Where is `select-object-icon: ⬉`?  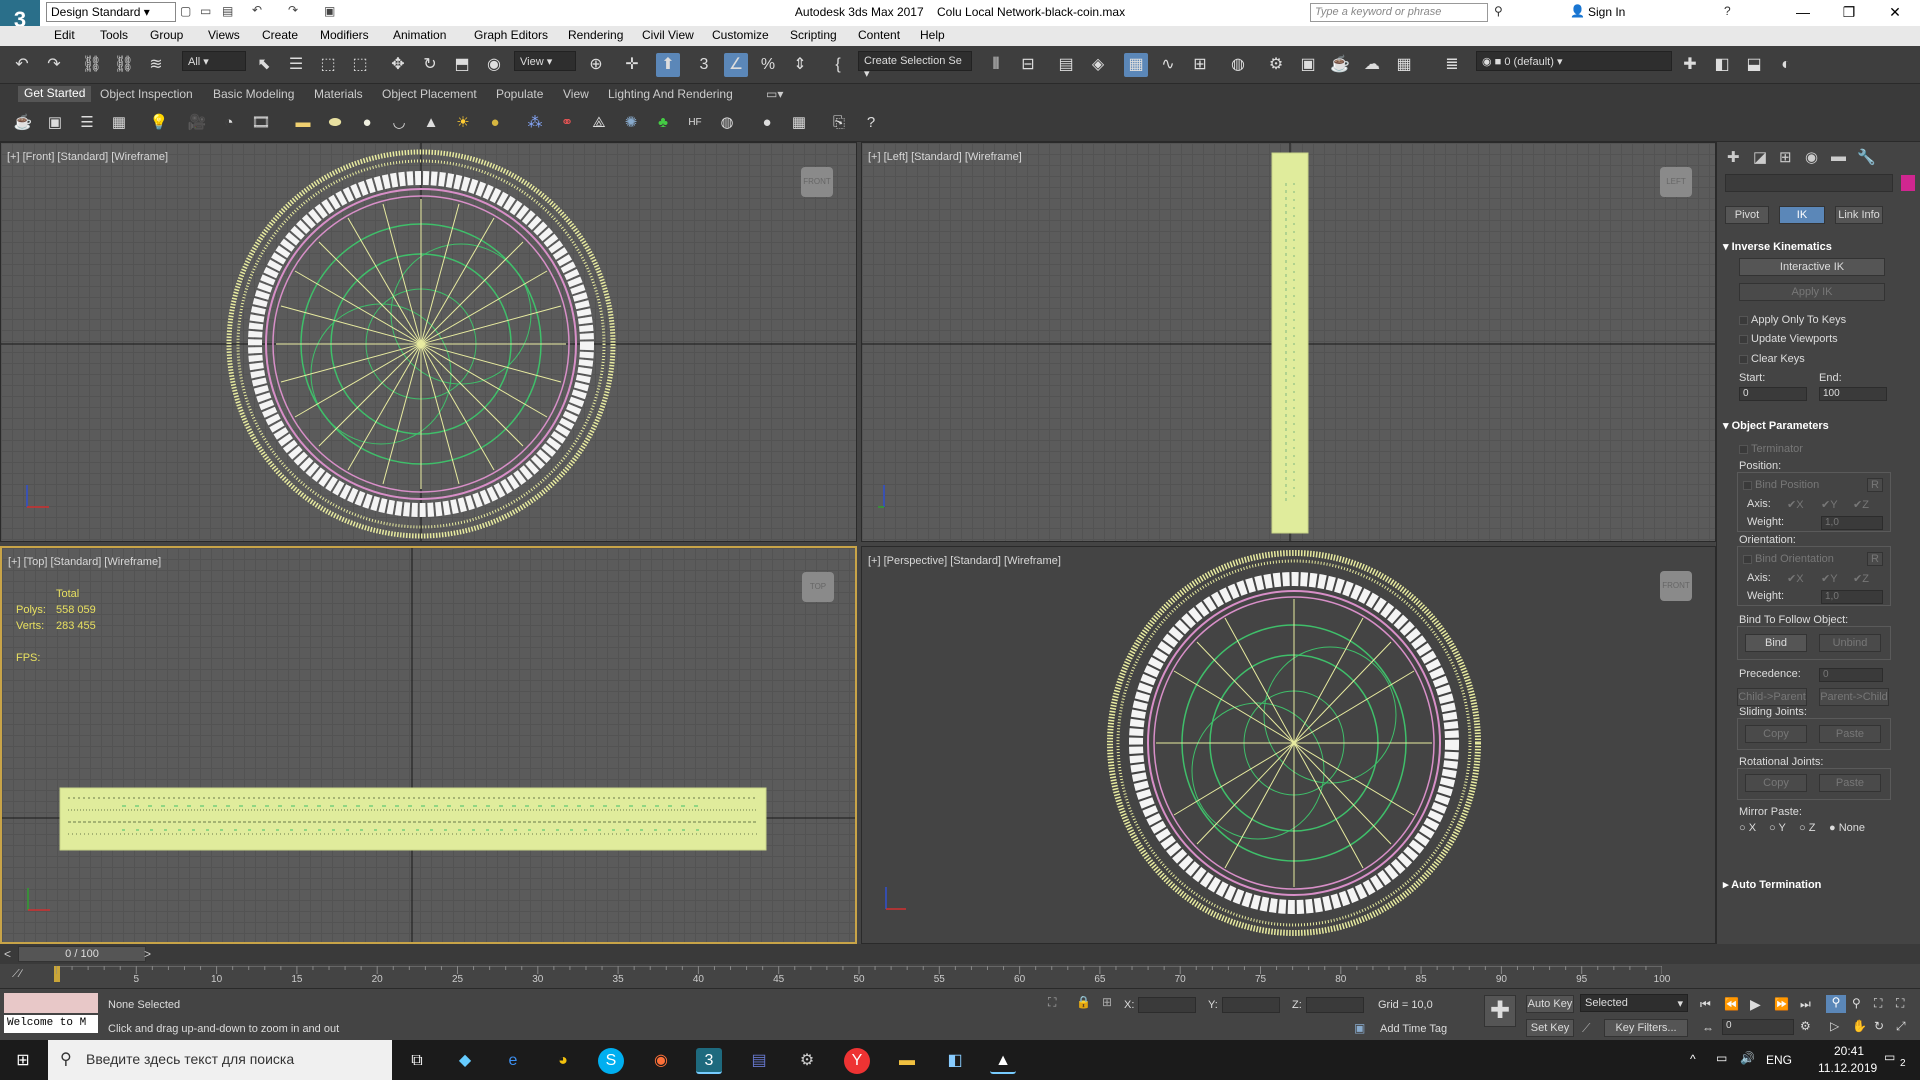 select-object-icon: ⬉ is located at coordinates (264, 65).